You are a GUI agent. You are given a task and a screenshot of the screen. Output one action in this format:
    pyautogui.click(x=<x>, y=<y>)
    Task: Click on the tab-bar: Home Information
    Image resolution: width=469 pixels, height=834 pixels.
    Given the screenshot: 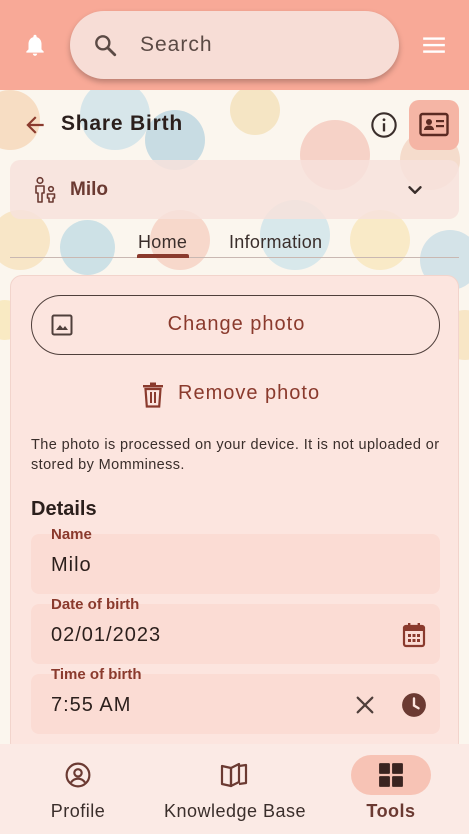 What is the action you would take?
    pyautogui.click(x=234, y=243)
    